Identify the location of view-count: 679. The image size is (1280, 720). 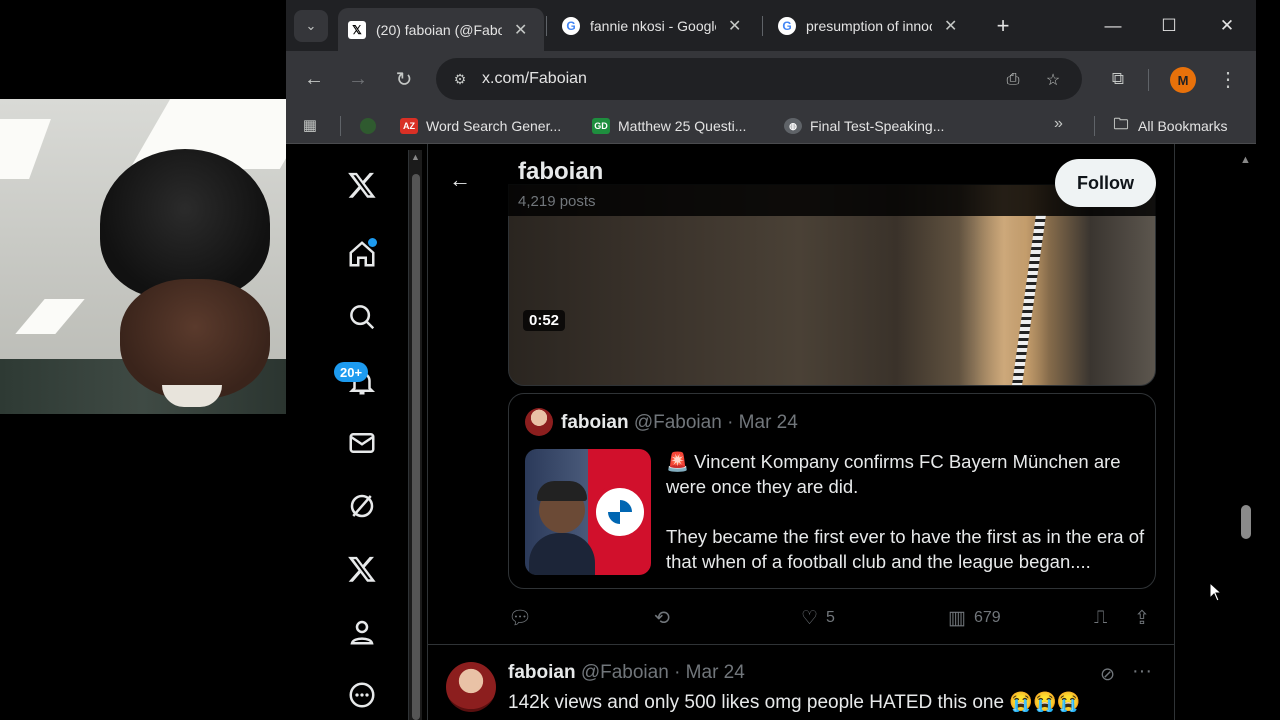
(987, 617).